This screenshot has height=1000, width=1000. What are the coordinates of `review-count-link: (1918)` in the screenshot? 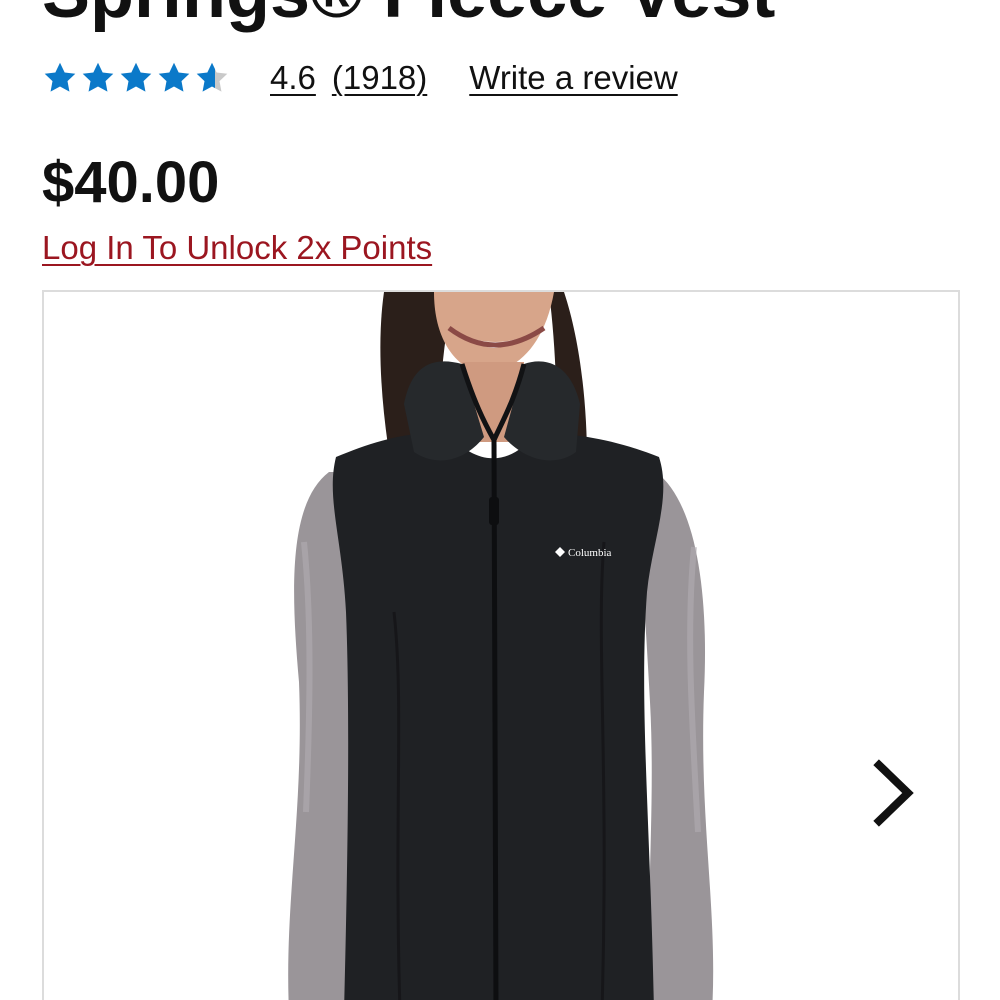 It's located at (379, 78).